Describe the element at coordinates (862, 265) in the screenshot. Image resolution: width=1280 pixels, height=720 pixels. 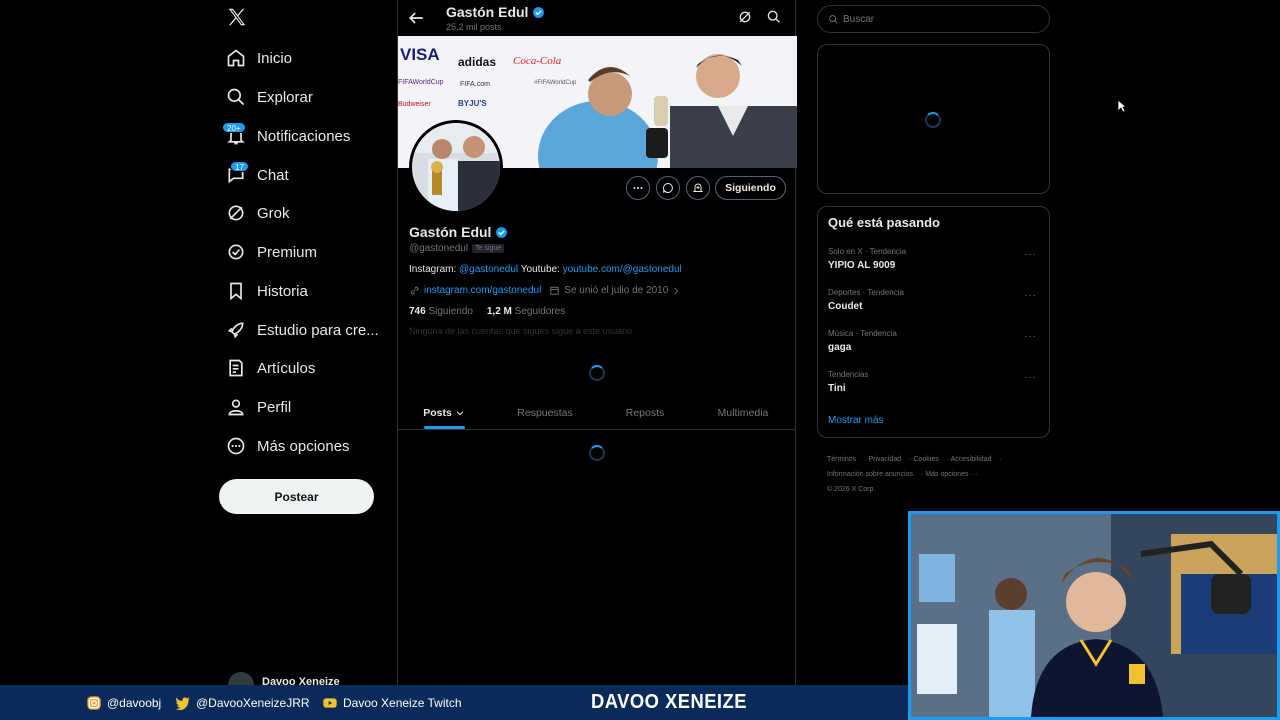
I see `trend-name: YIPIO AL 9009` at that location.